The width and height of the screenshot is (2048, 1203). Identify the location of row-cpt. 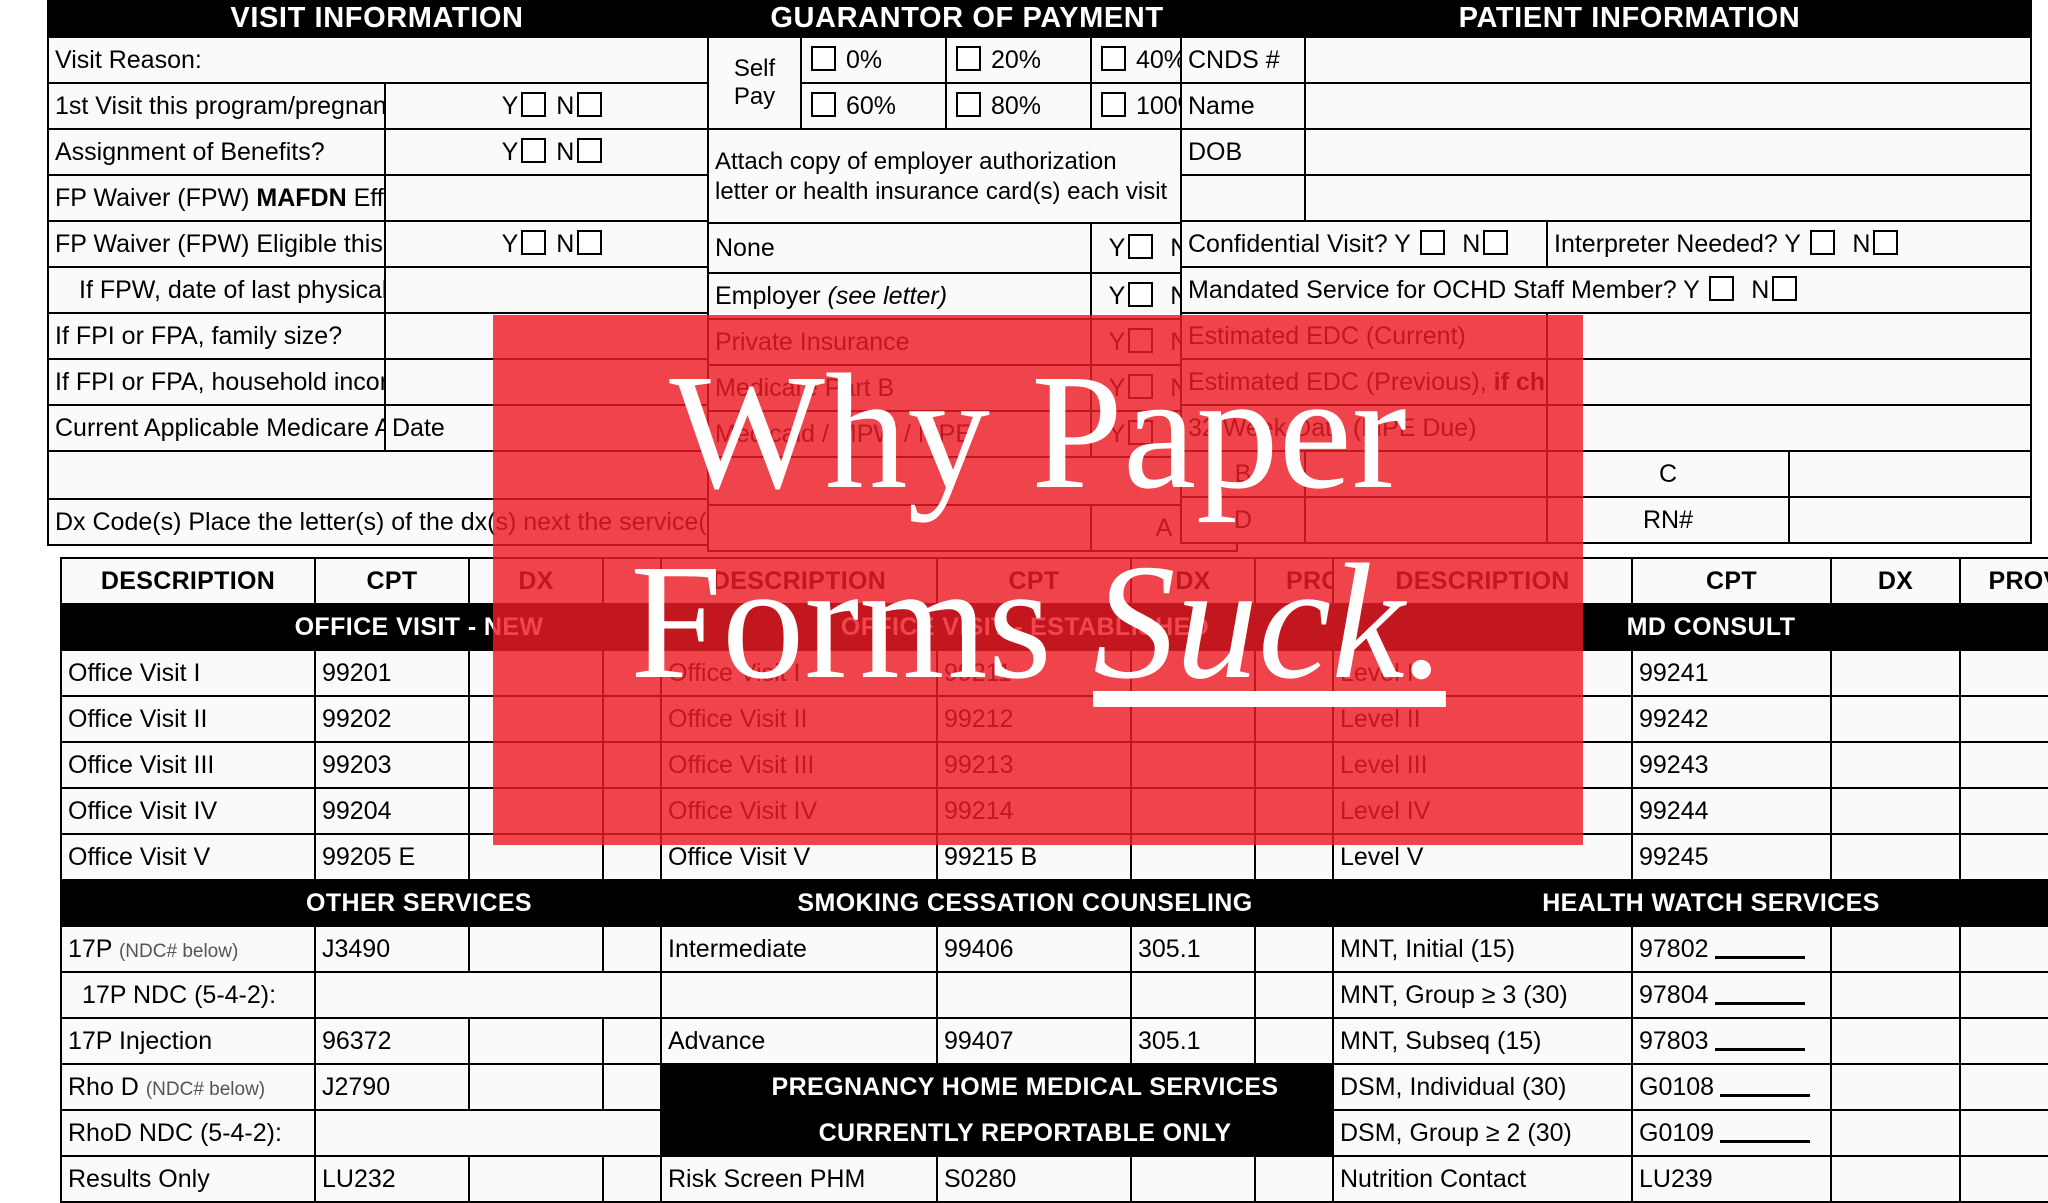
(1034, 995).